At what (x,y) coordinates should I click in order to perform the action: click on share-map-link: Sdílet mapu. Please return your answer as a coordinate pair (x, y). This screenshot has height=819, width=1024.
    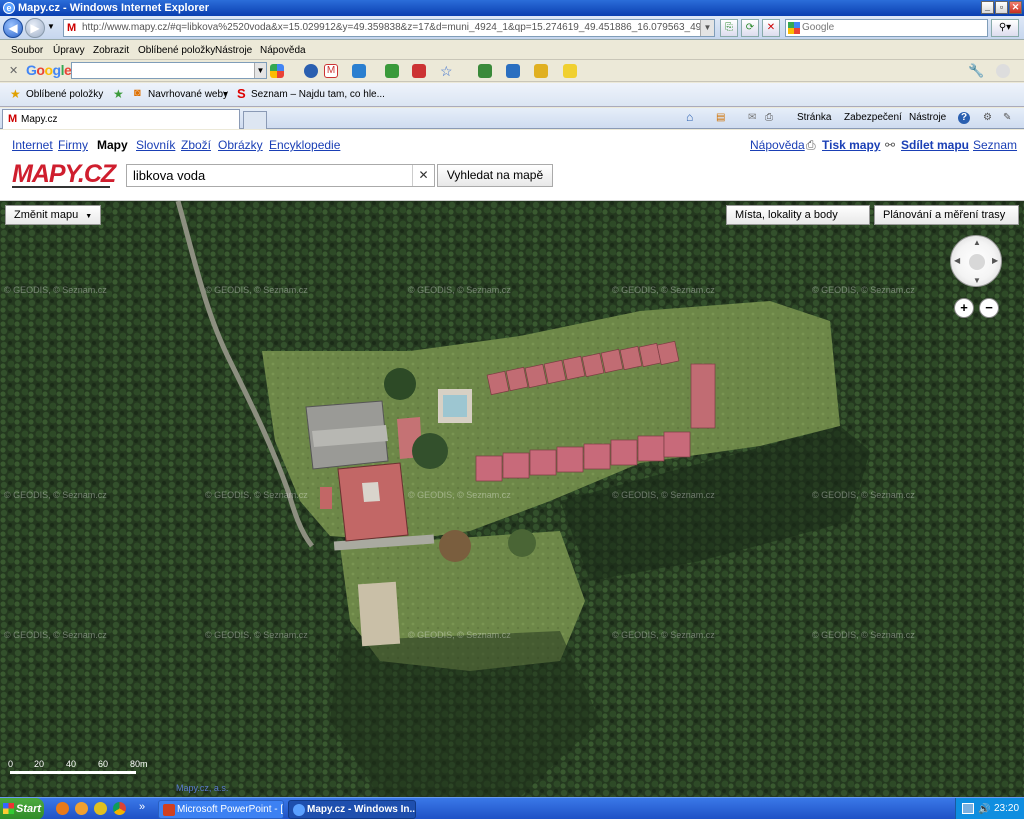
    Looking at the image, I should click on (935, 145).